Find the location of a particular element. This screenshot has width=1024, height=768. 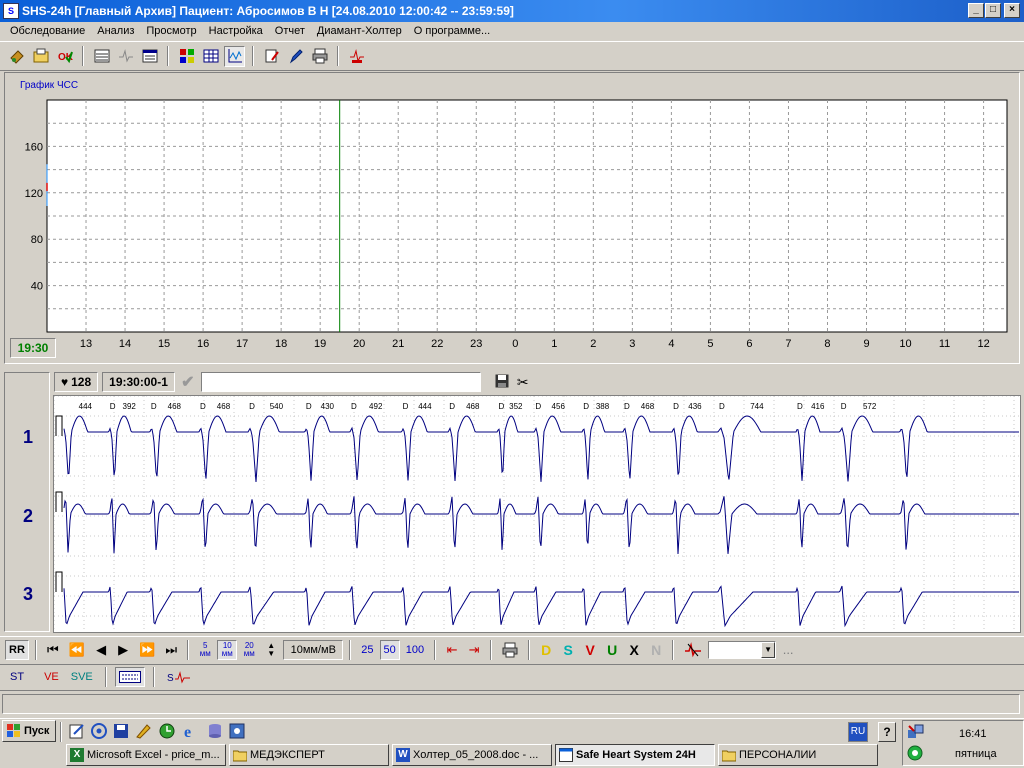

ecg-rr-interval-label: 444 is located at coordinates (425, 406).